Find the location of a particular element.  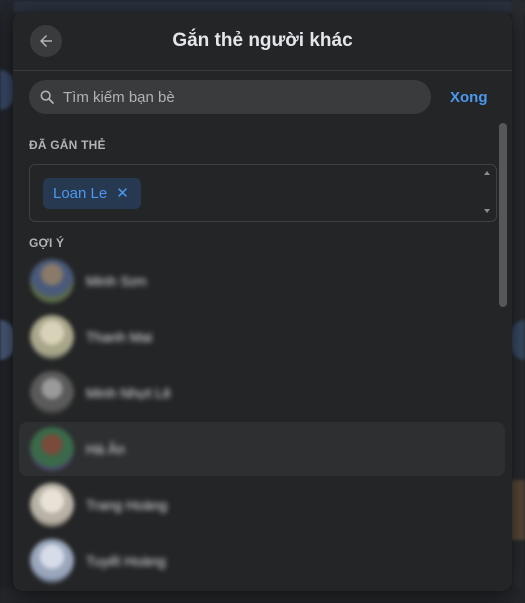

friend-name: Minh Sơn is located at coordinates (116, 281).